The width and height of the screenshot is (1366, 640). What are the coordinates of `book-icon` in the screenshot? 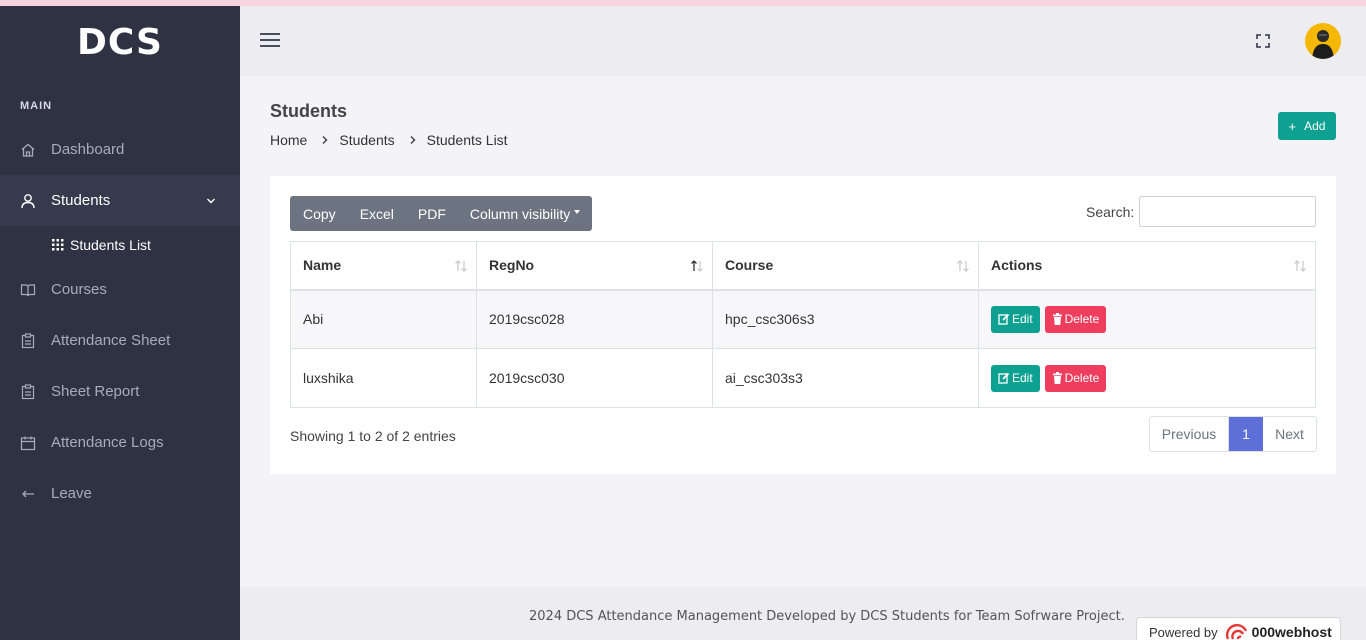 It's located at (28, 290).